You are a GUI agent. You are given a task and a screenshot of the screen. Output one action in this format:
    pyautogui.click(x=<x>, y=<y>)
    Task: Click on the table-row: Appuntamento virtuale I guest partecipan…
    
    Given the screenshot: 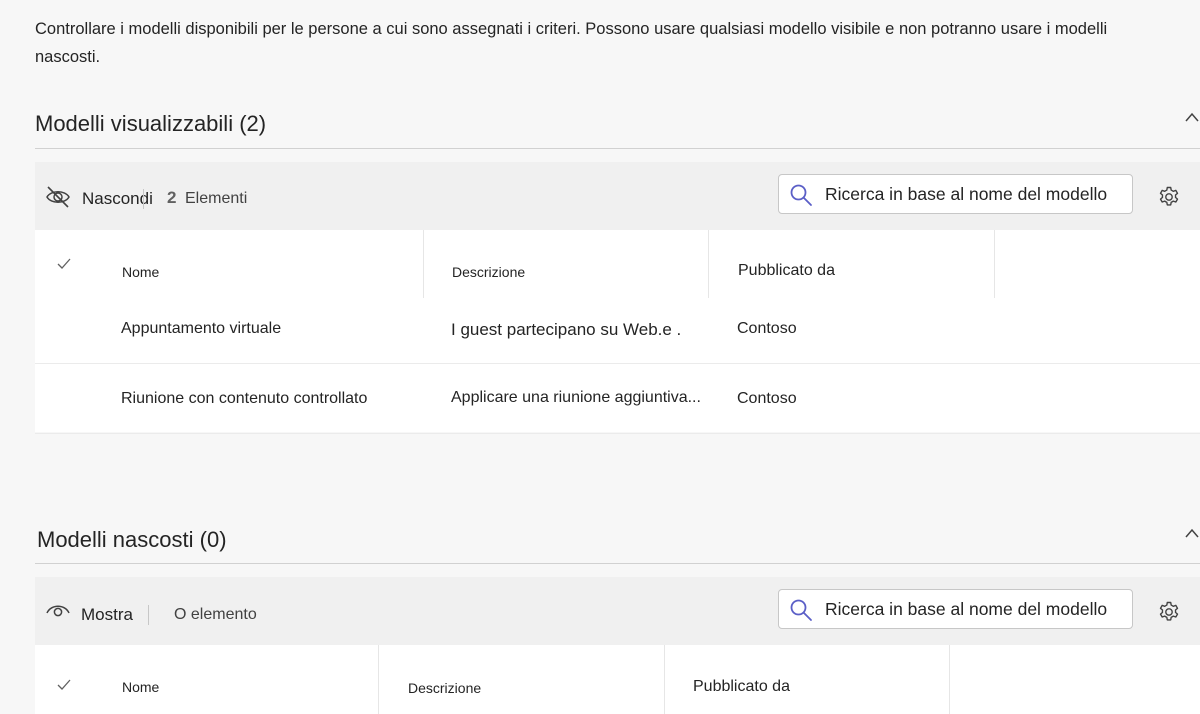 What is the action you would take?
    pyautogui.click(x=617, y=328)
    